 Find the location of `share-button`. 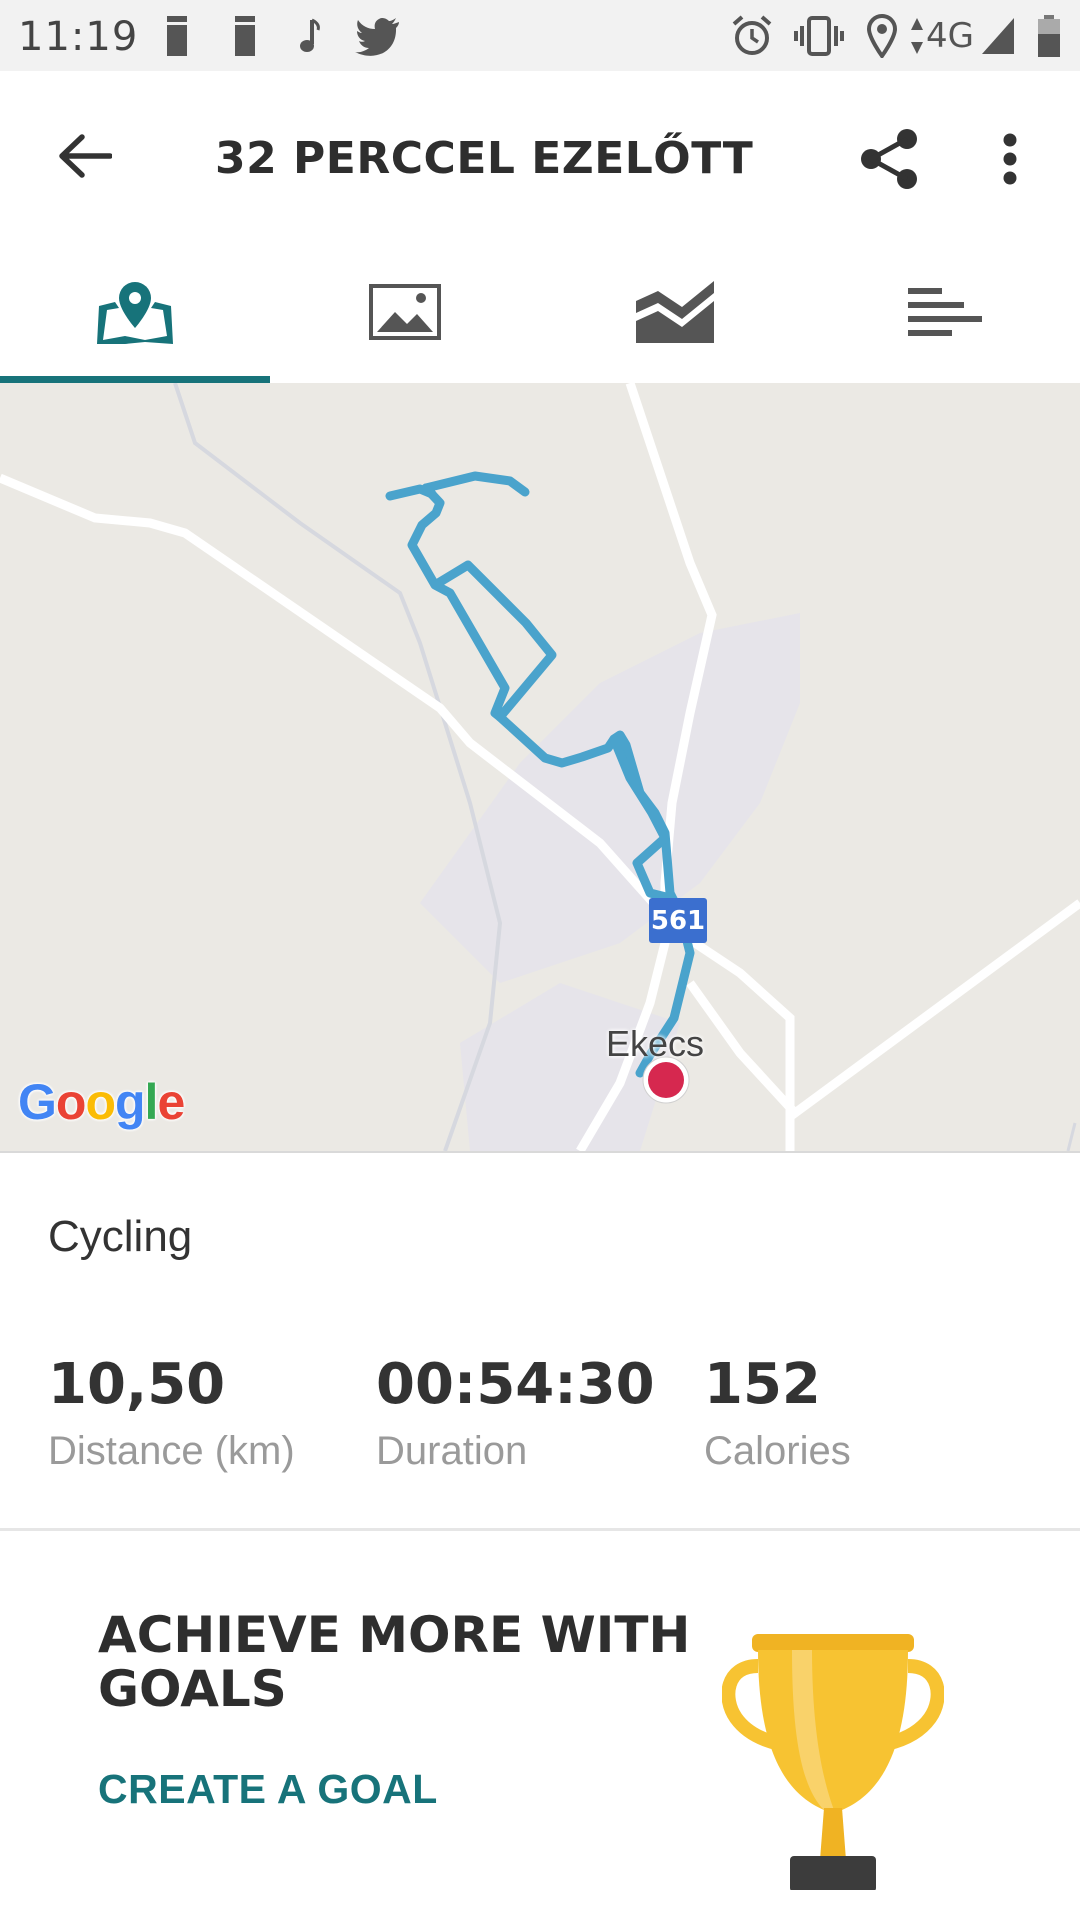

share-button is located at coordinates (889, 158).